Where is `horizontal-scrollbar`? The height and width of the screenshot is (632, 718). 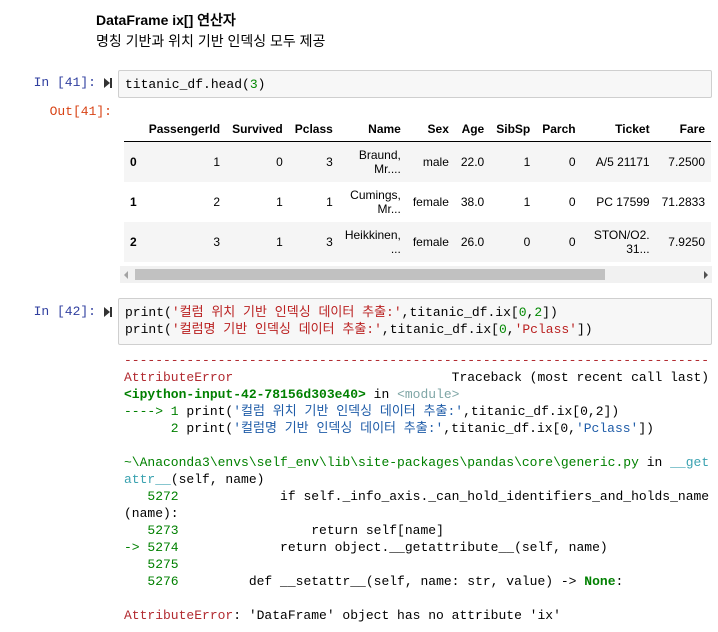
horizontal-scrollbar is located at coordinates (416, 274).